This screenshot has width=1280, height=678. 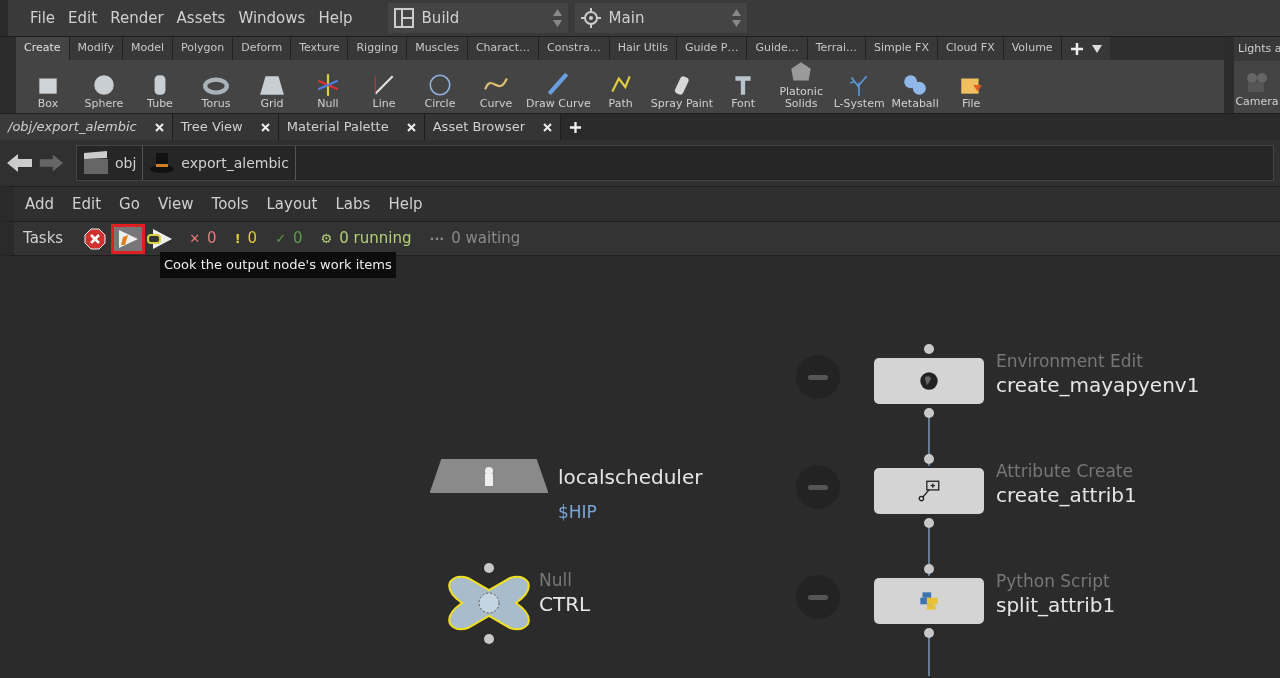 I want to click on back-arrow-icon, so click(x=20, y=163).